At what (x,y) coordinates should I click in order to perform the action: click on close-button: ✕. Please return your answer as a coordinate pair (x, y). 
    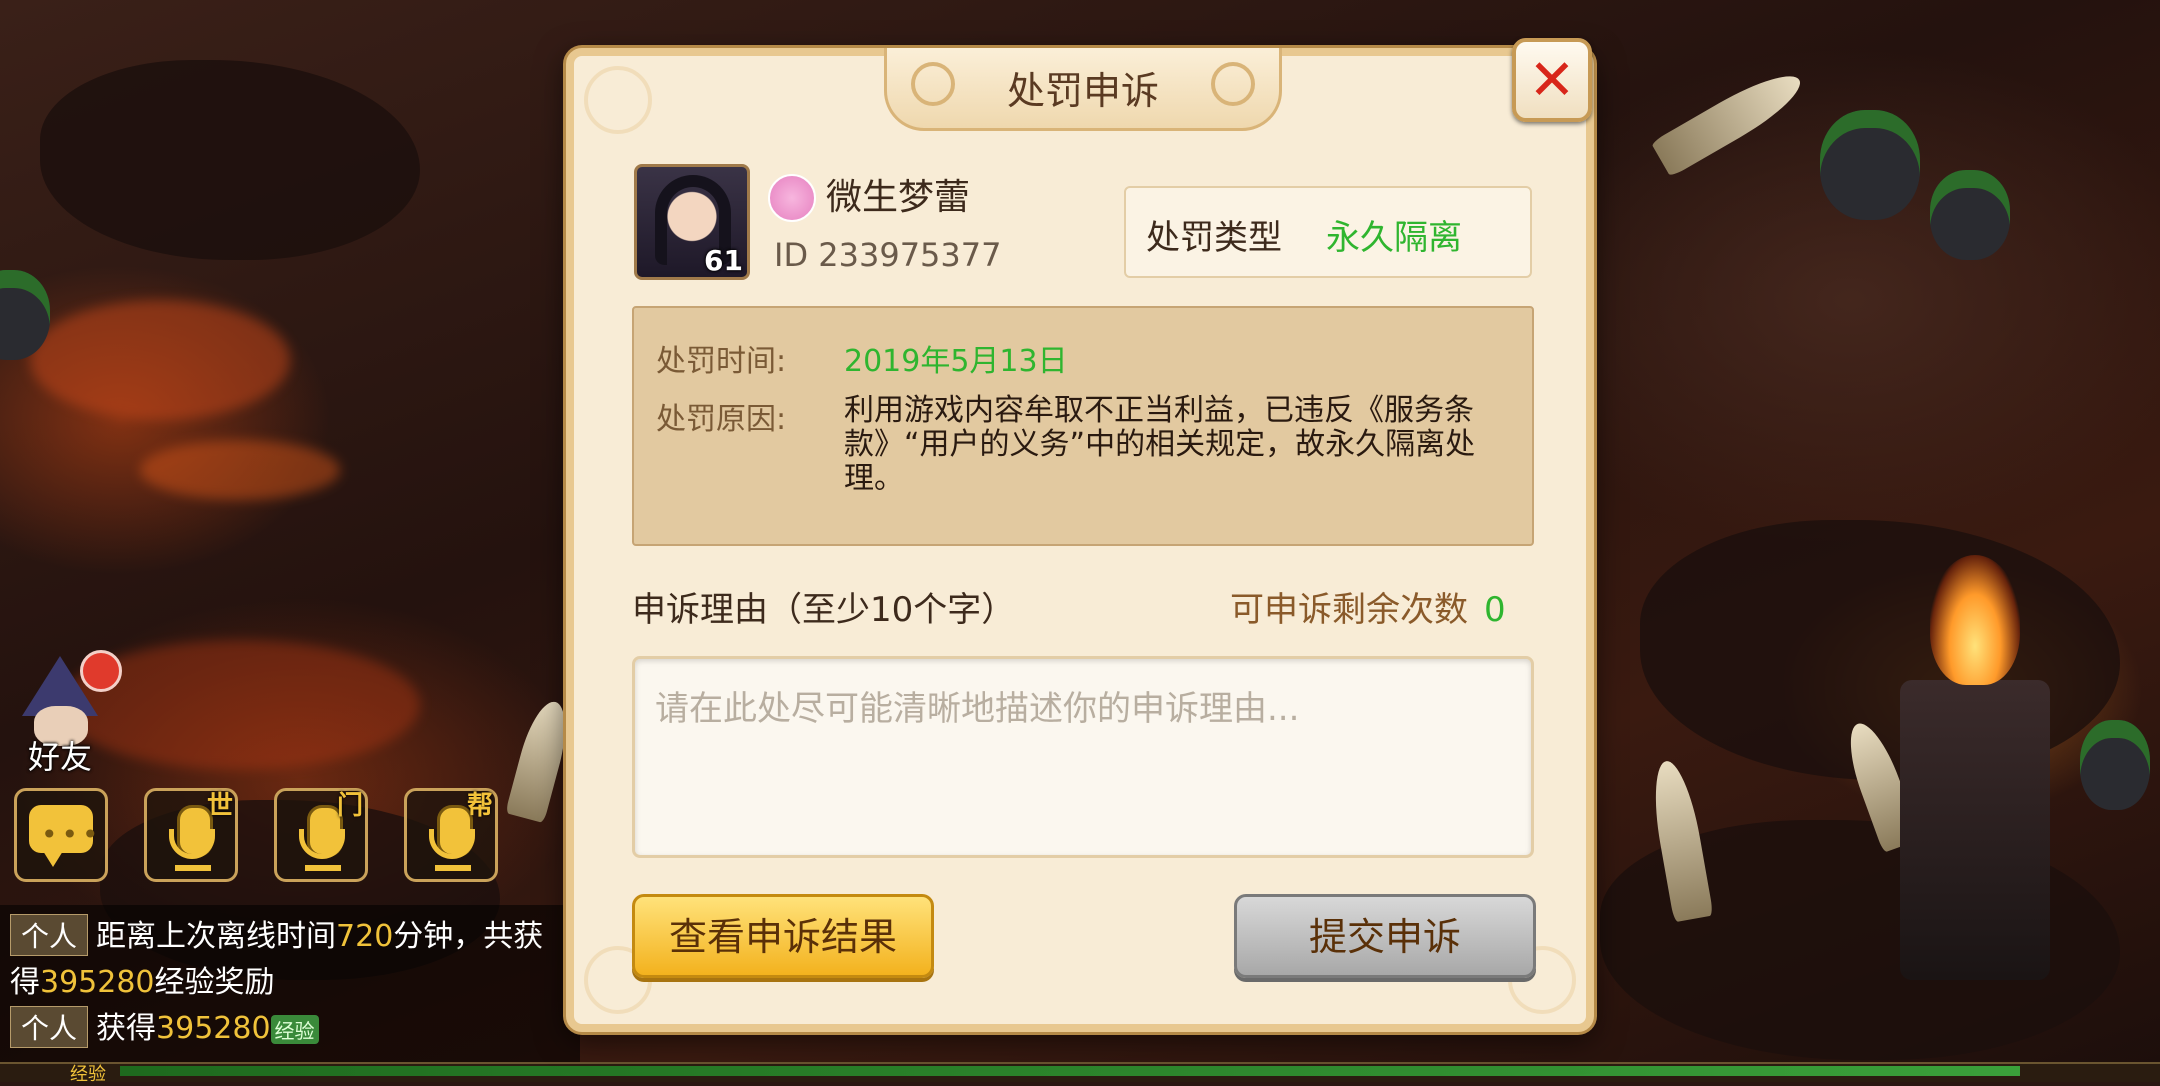
    Looking at the image, I should click on (1552, 80).